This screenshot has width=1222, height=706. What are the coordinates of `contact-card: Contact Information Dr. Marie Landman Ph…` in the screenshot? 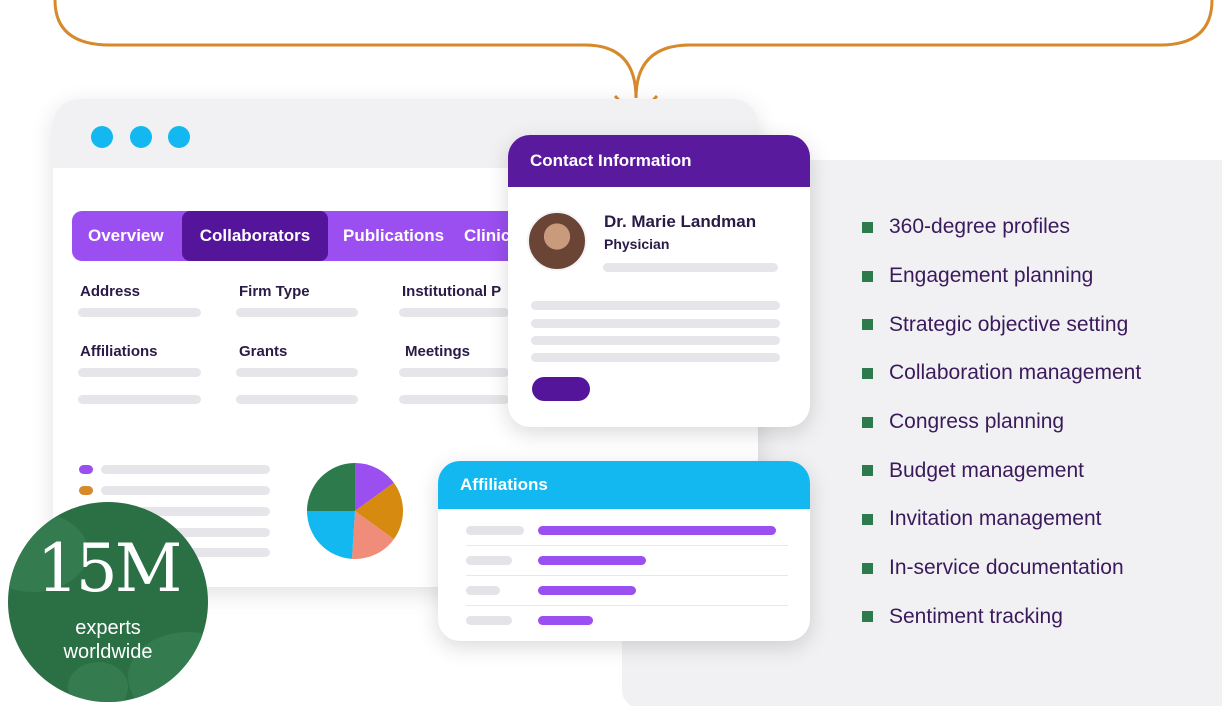 It's located at (659, 281).